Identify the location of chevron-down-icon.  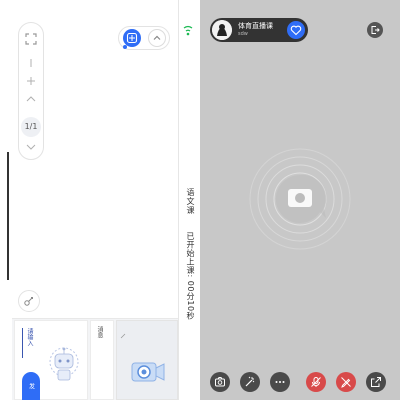
(31, 147).